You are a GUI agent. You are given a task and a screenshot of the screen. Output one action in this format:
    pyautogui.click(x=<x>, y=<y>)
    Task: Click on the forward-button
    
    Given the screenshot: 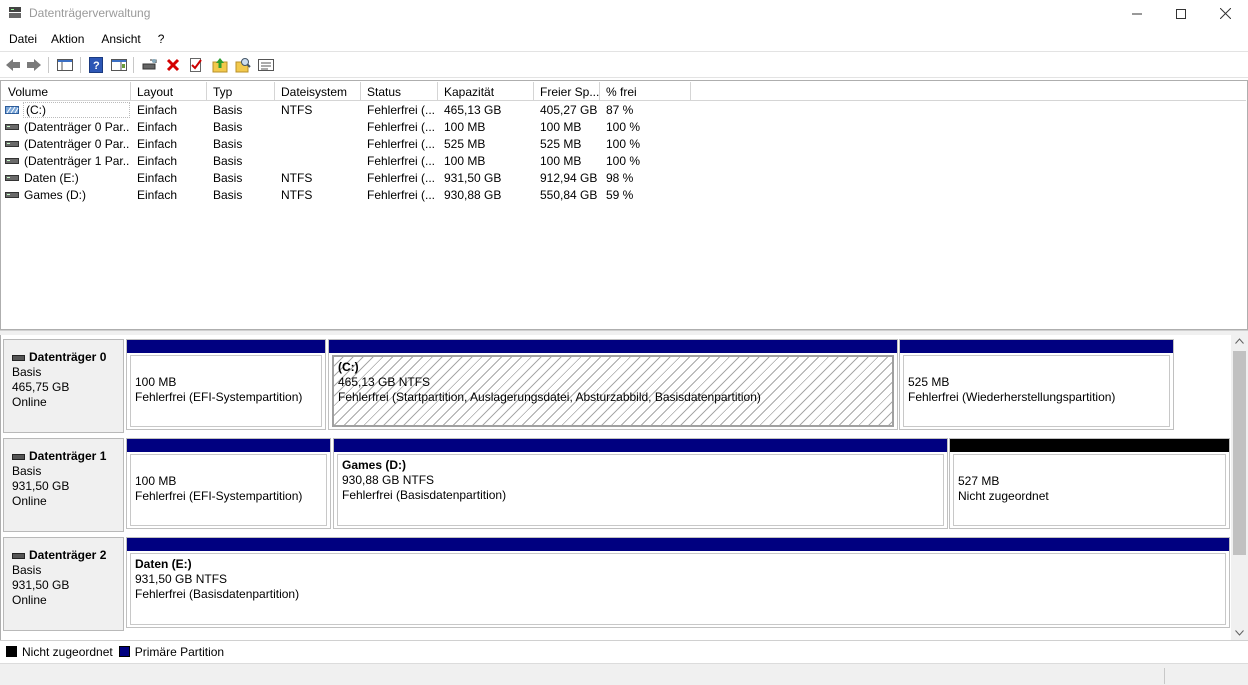 What is the action you would take?
    pyautogui.click(x=34, y=65)
    